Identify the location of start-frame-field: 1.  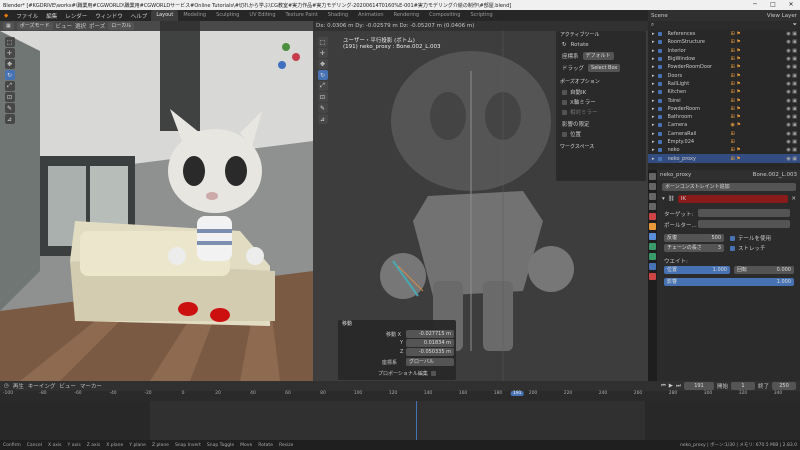
(742, 386).